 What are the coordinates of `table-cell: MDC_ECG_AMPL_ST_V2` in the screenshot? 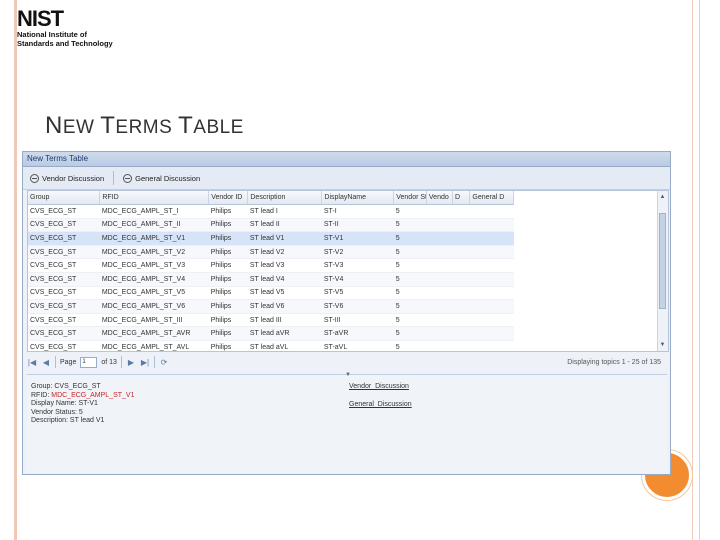 It's located at (154, 252).